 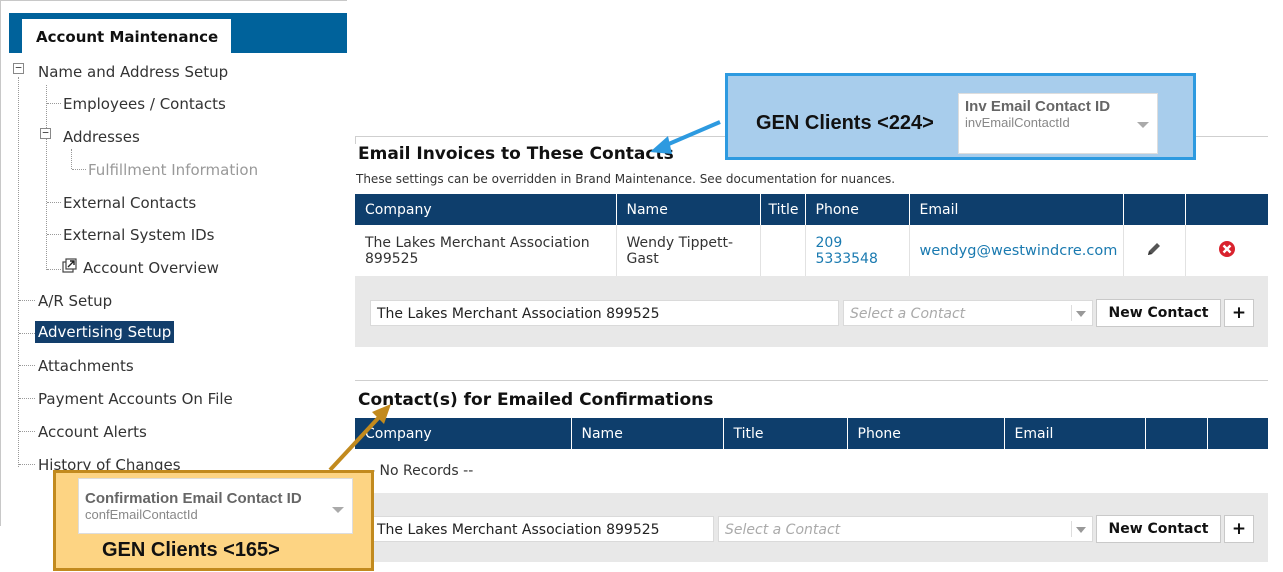 What do you see at coordinates (542, 529) in the screenshot?
I see `confirmations-company-field: The Lakes Merchant Association 899525` at bounding box center [542, 529].